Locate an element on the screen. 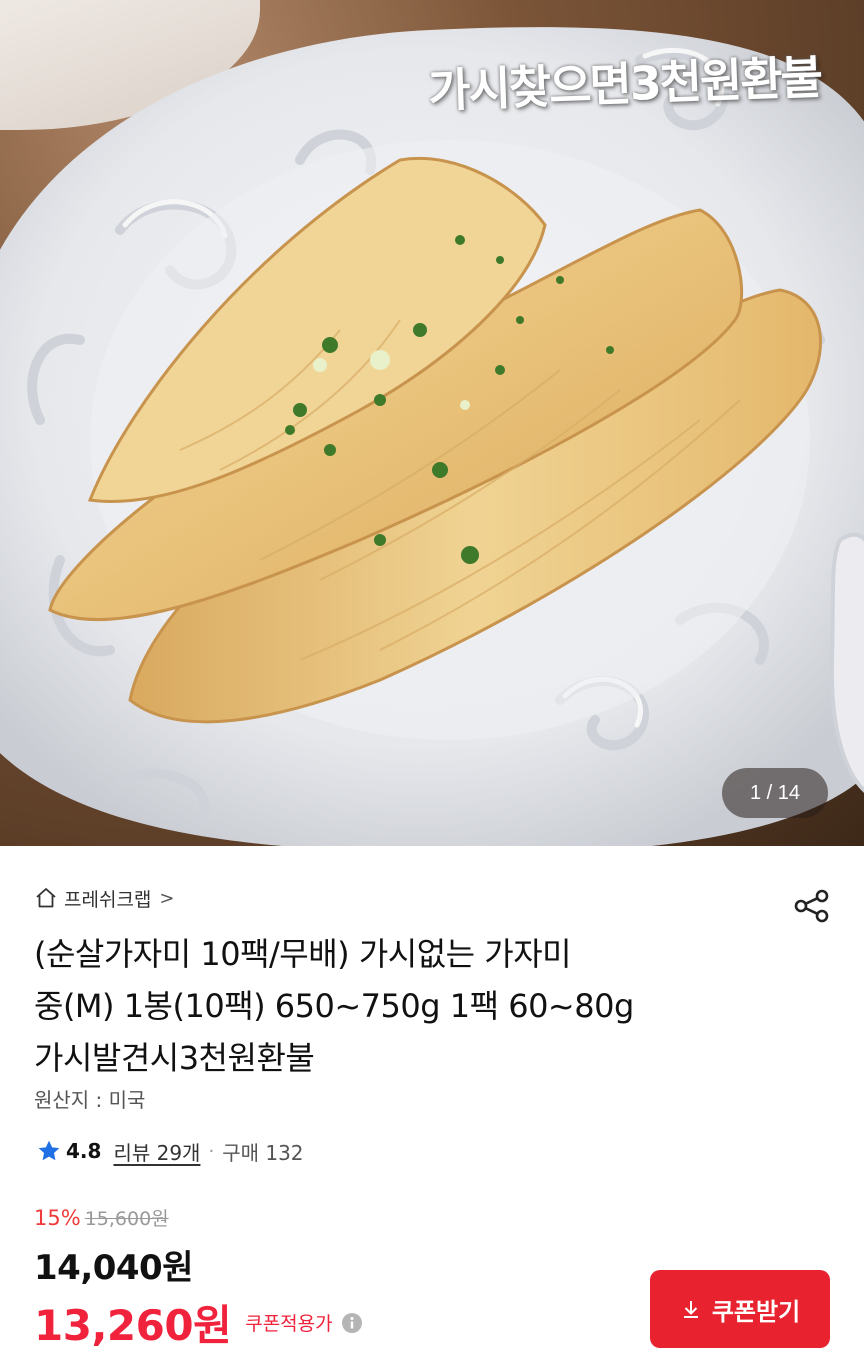  coupon-price-row: 13,260원 쿠폰적용가 is located at coordinates (198, 1322).